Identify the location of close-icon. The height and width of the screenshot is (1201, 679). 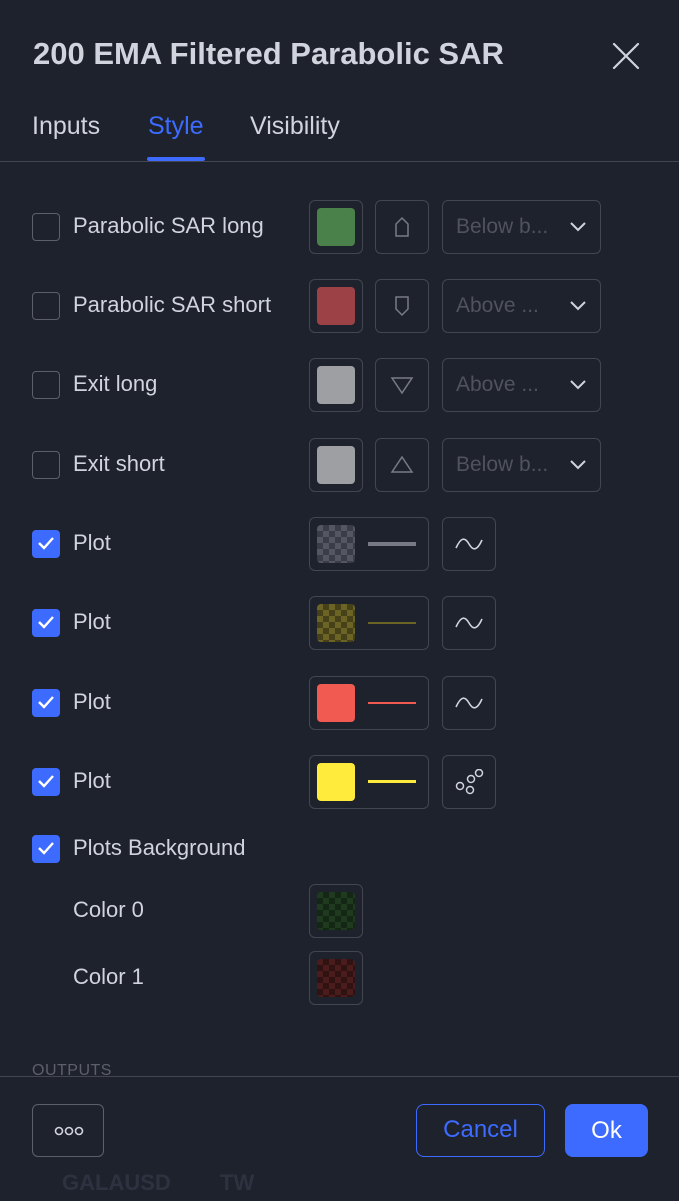
(626, 56).